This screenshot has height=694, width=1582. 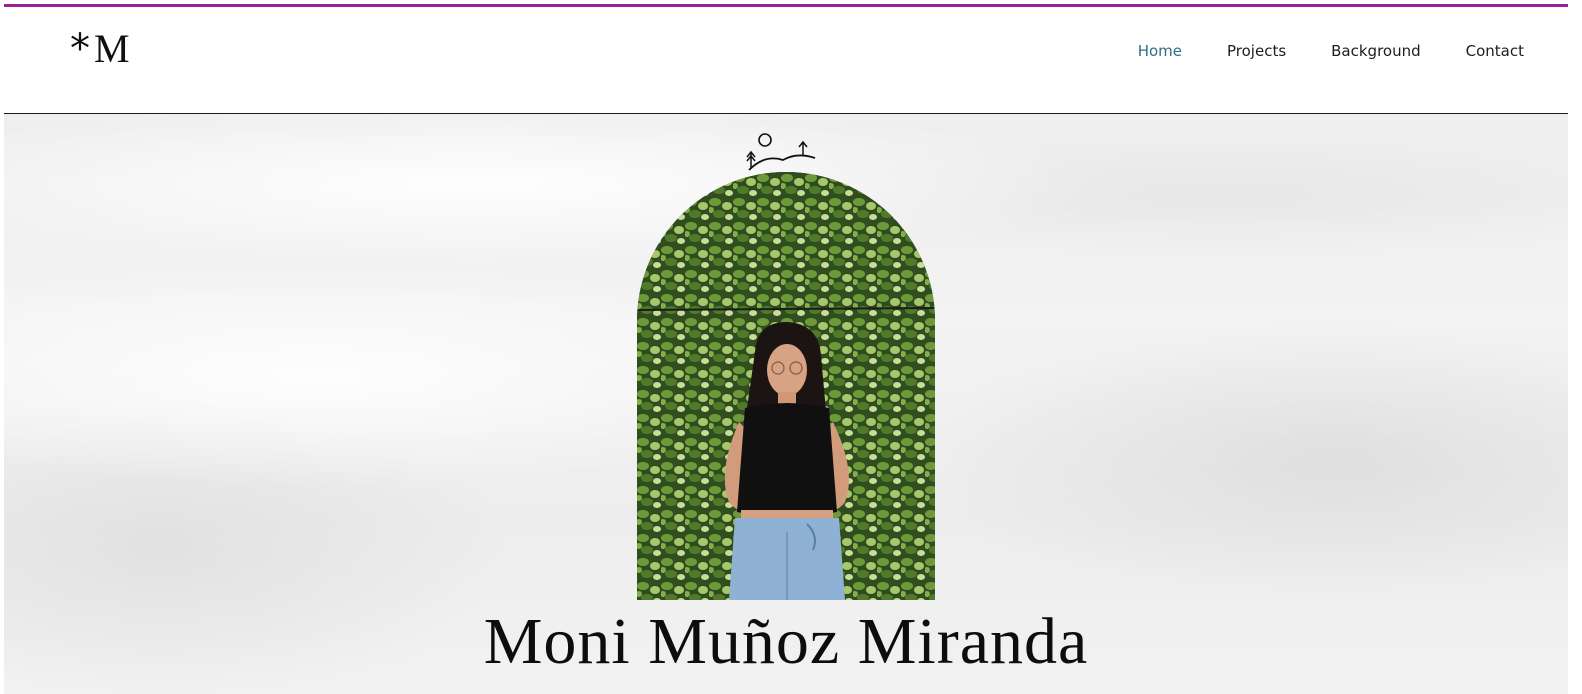 What do you see at coordinates (781, 152) in the screenshot?
I see `sun-mountains-icon` at bounding box center [781, 152].